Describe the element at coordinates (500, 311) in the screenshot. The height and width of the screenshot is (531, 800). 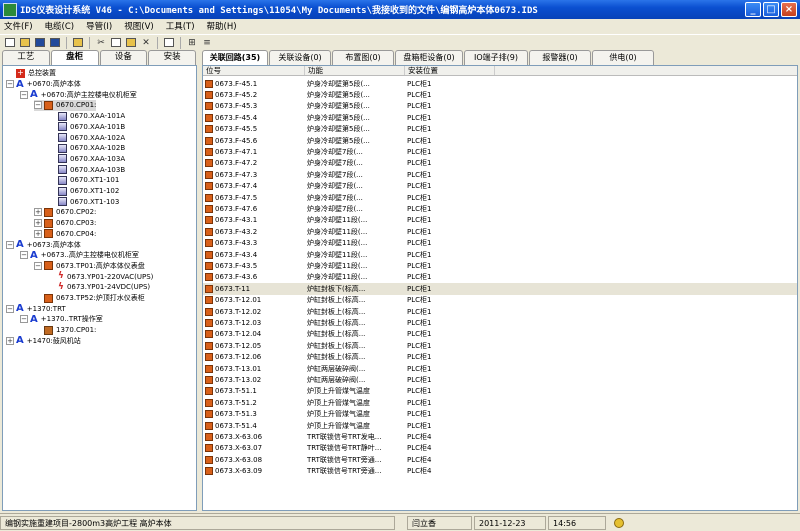
I see `table-row: 0673.T-12.02 炉缸封板上(标高... PLC柜1` at that location.